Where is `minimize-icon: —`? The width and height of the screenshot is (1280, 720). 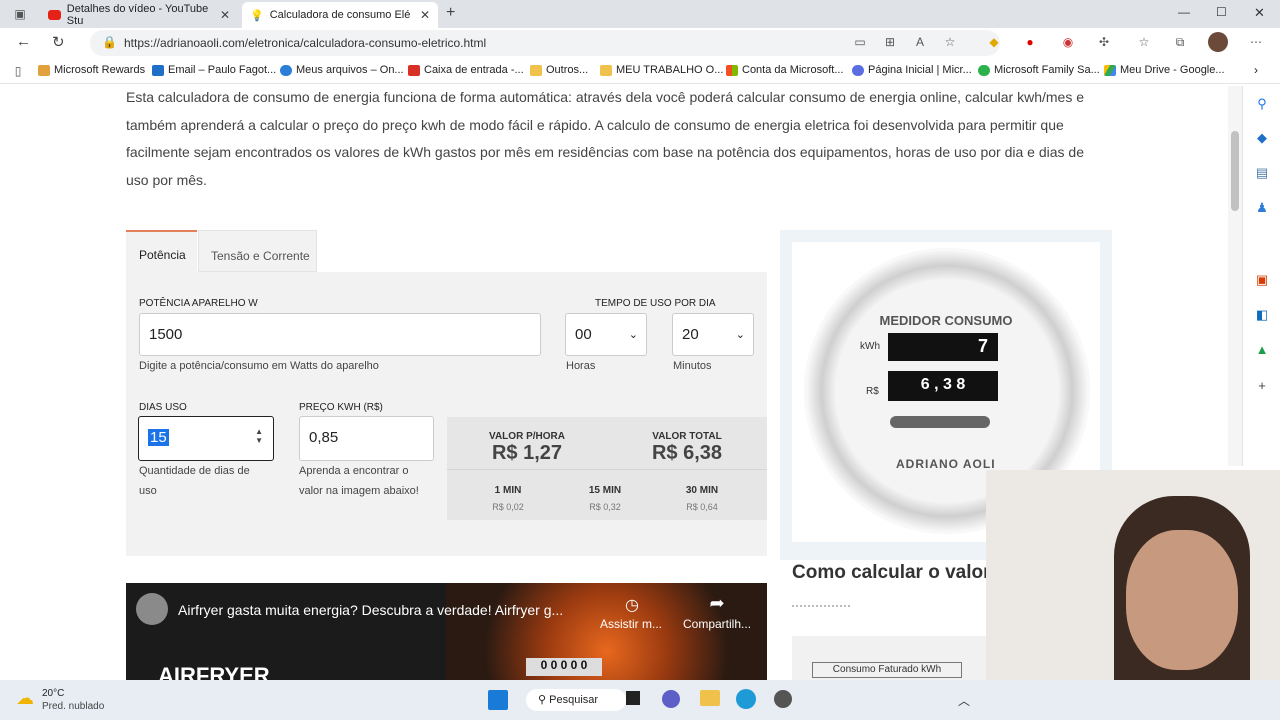 minimize-icon: — is located at coordinates (1184, 12).